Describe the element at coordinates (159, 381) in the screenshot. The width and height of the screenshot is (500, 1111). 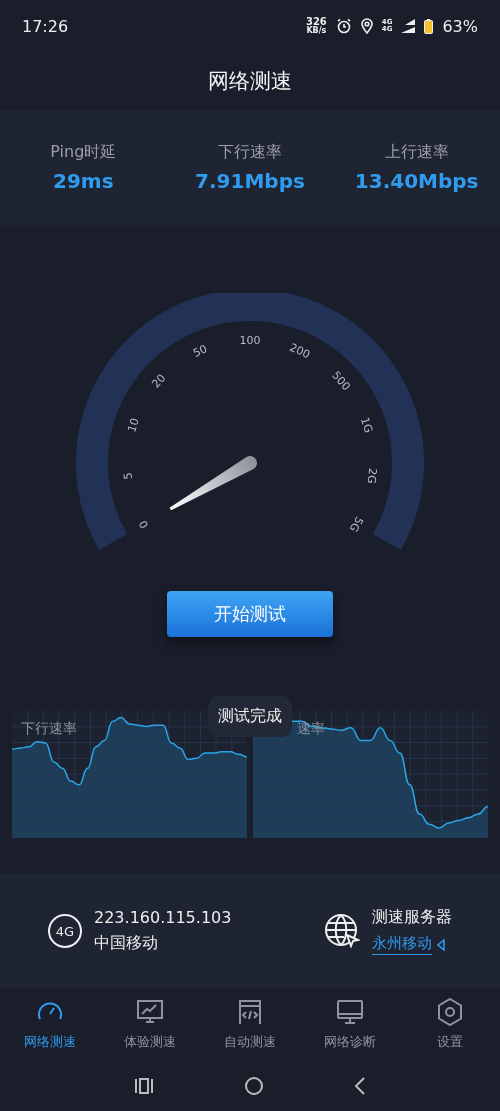
I see `scale-label: 20` at that location.